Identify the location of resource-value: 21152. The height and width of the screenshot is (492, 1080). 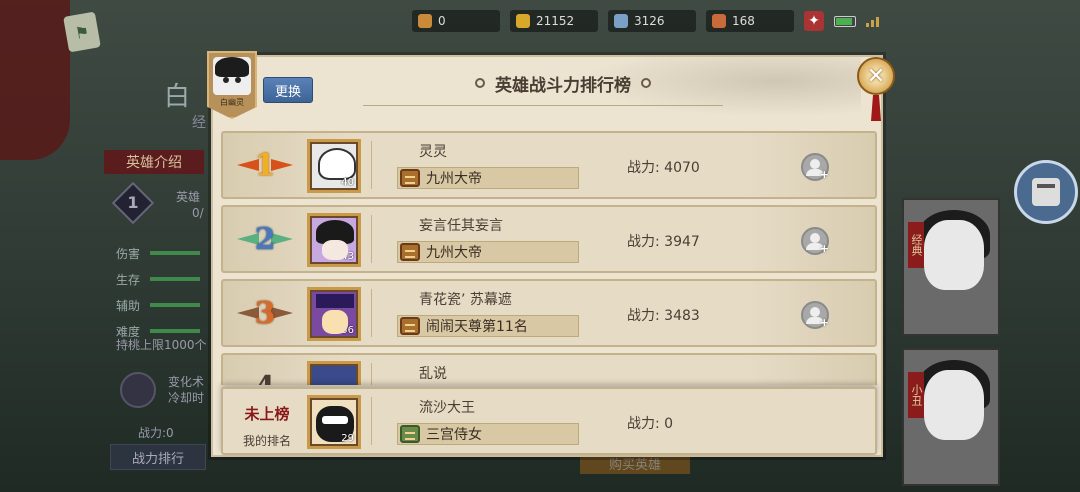
(555, 21).